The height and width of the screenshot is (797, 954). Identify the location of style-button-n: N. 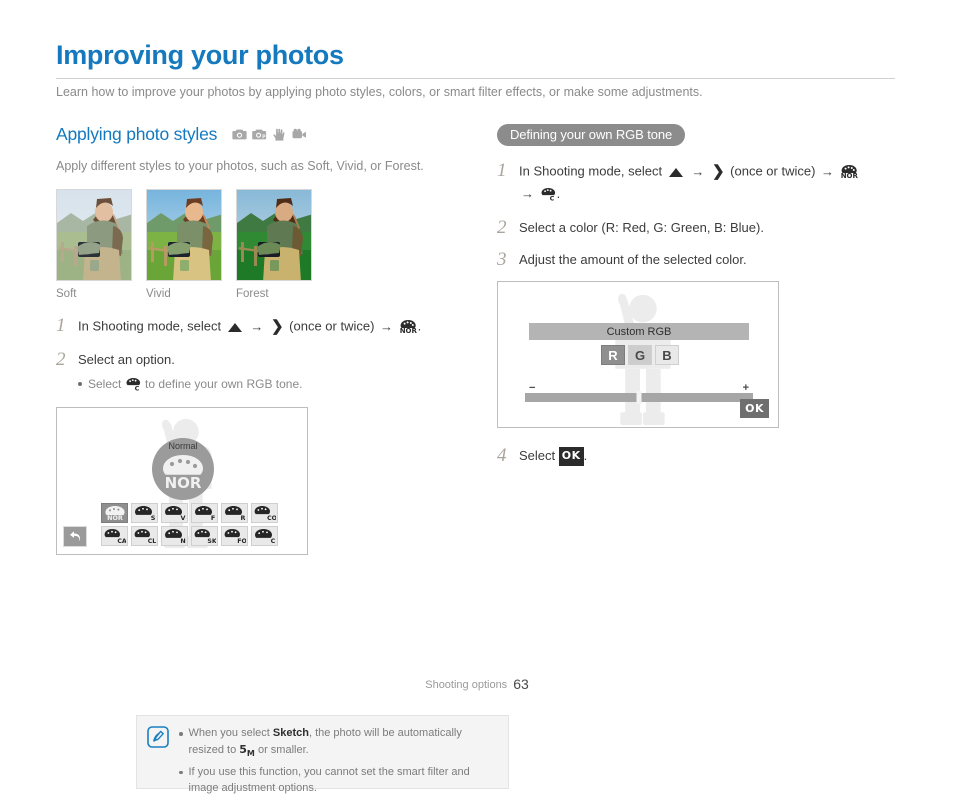
(174, 535).